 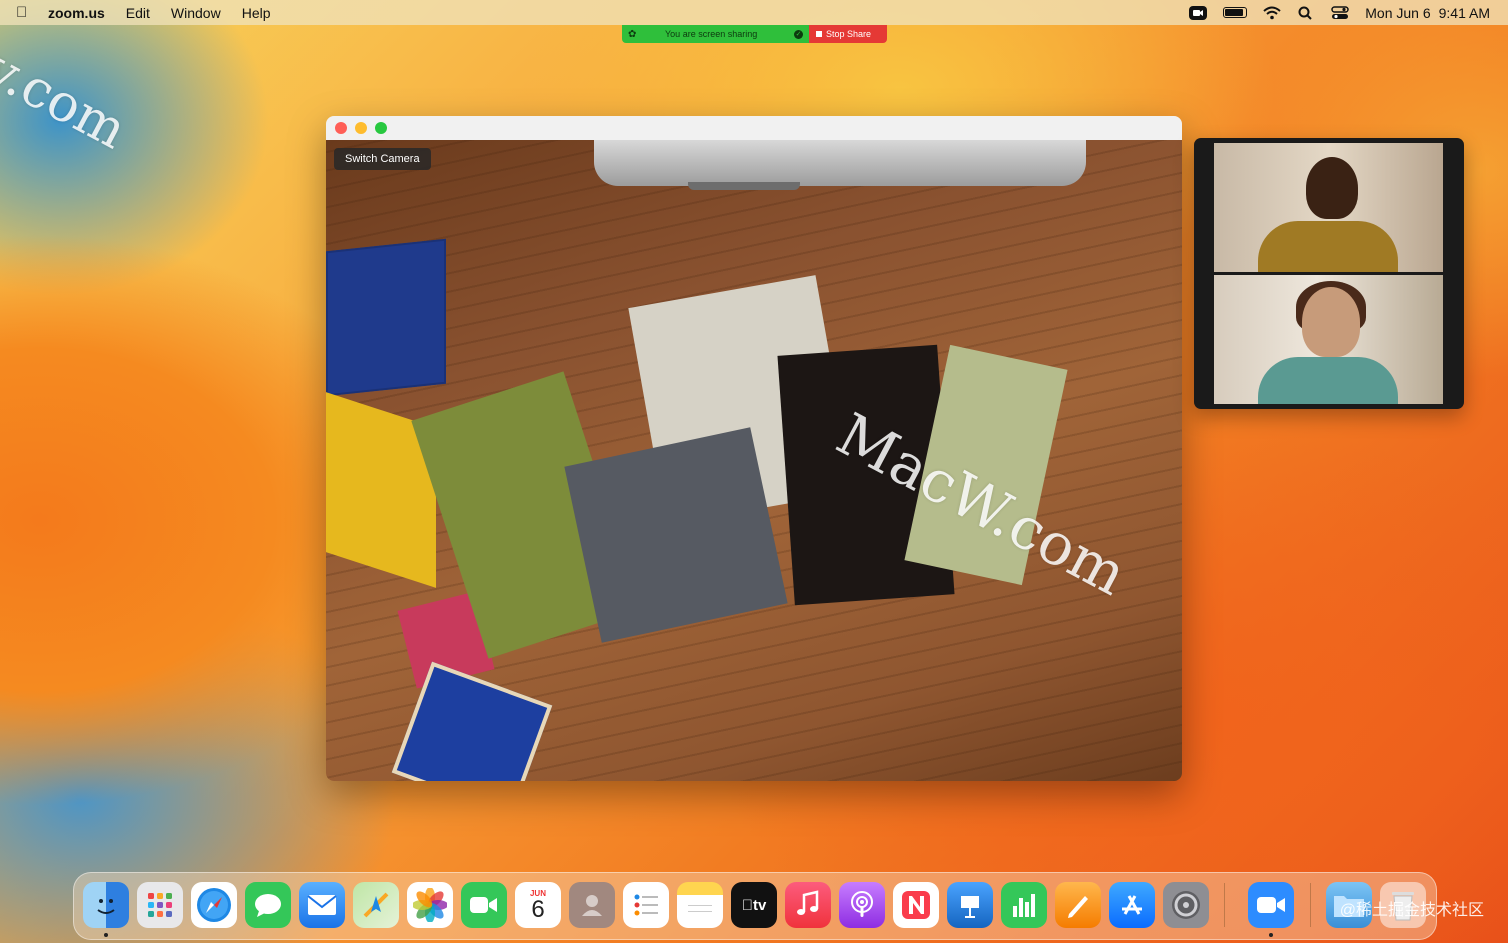 I want to click on dock: JUN 6 tv, so click(x=755, y=906).